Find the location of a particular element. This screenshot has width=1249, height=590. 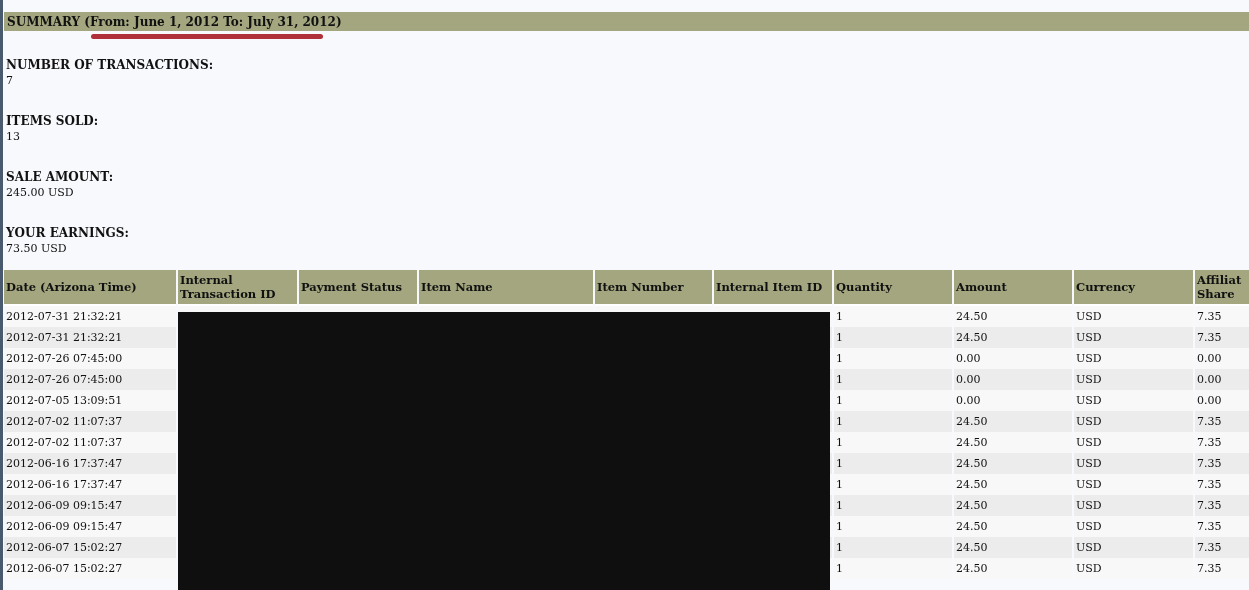

column-header: Affiliat Share is located at coordinates (1222, 288).